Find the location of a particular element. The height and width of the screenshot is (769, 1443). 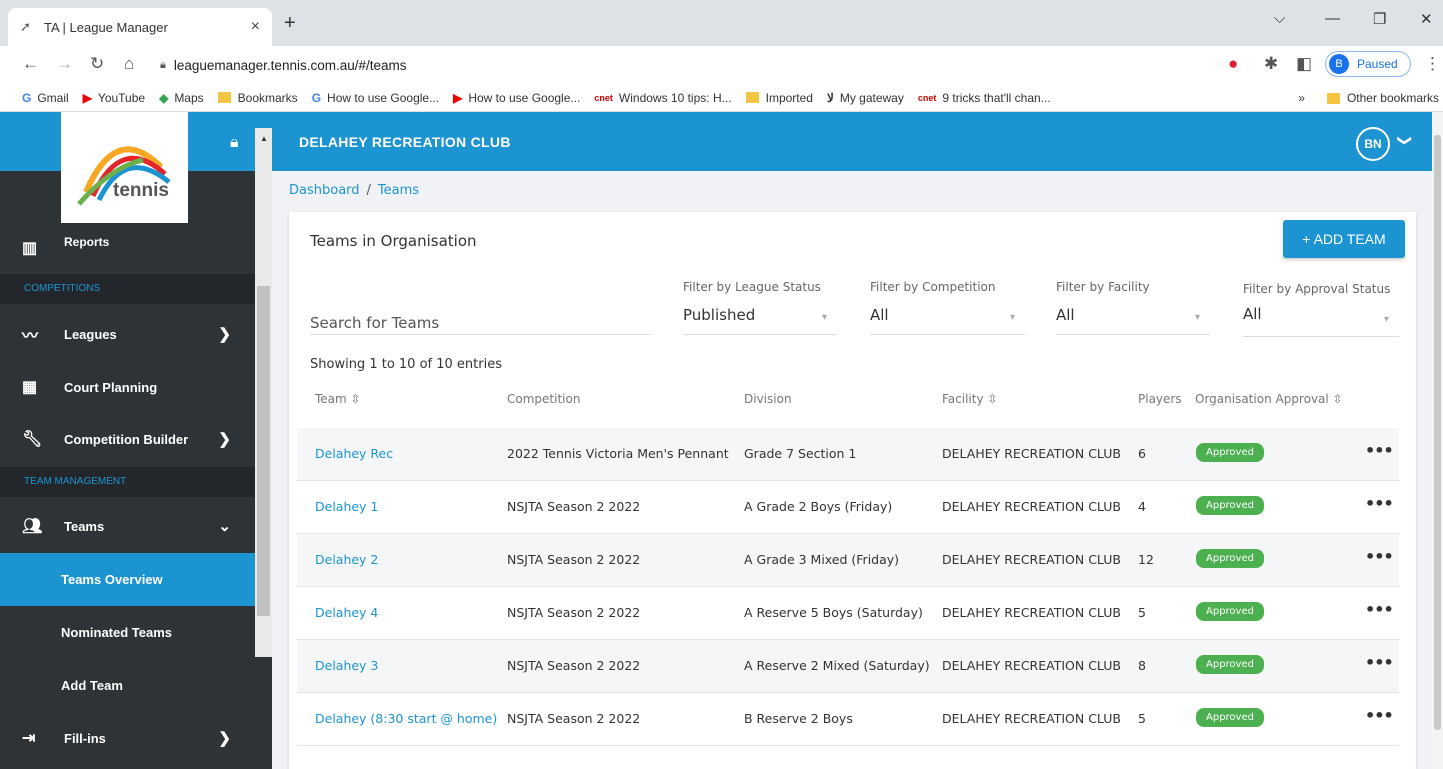

filter-league-status: Filter by League Status Published ▾ is located at coordinates (760, 307).